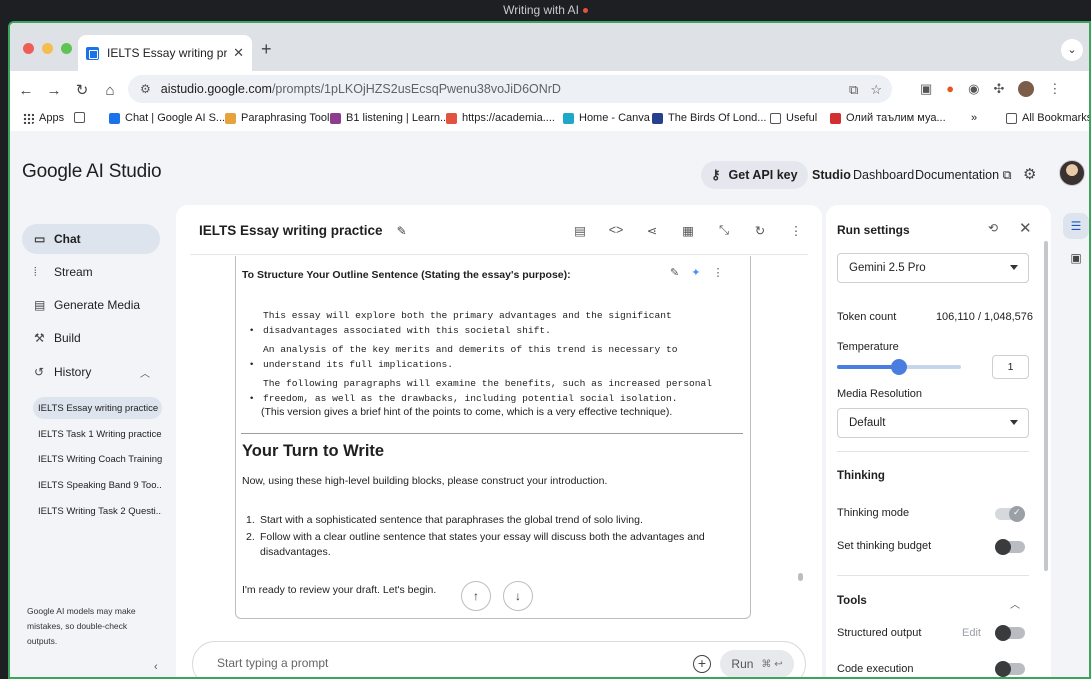  Describe the element at coordinates (1010, 633) in the screenshot. I see `structured-output-toggle` at that location.